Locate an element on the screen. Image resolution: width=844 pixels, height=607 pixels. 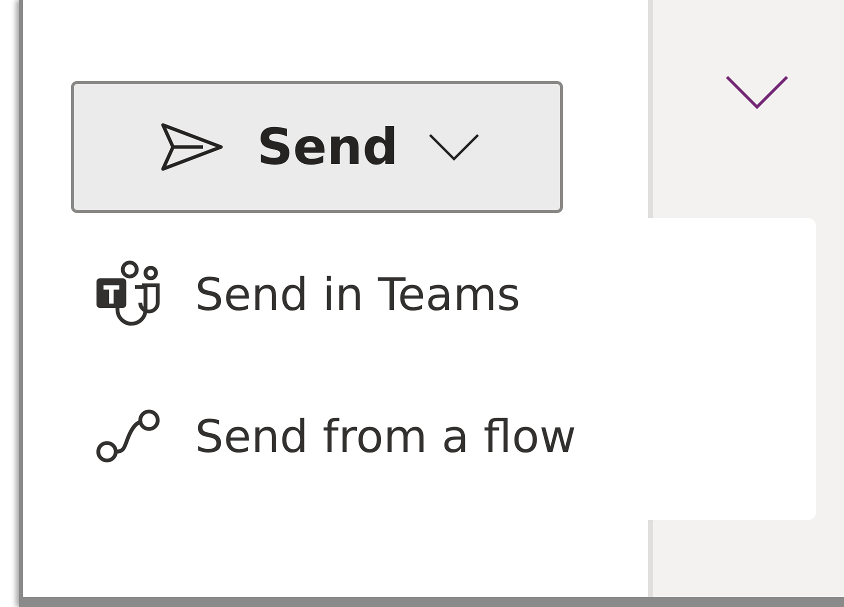
menu-item: Send from a flow is located at coordinates (419, 436).